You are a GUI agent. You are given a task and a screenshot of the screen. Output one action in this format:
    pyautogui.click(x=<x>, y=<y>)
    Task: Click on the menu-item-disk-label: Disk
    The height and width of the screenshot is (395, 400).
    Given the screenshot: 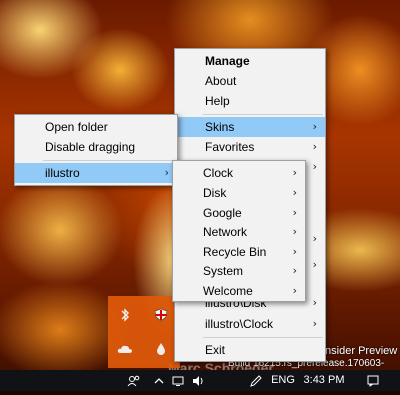 What is the action you would take?
    pyautogui.click(x=215, y=193)
    